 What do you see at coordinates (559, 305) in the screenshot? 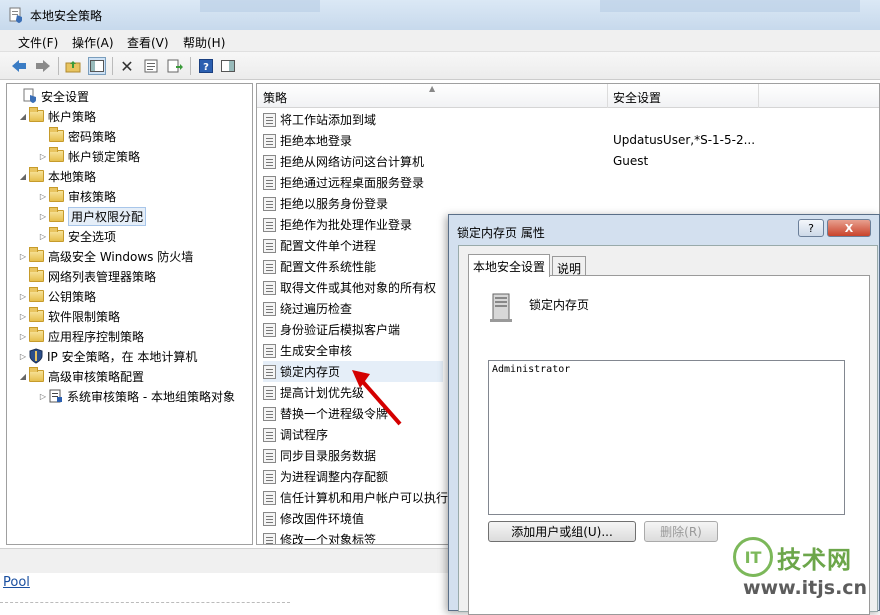
I see `policy-name-label: 锁定内存页` at bounding box center [559, 305].